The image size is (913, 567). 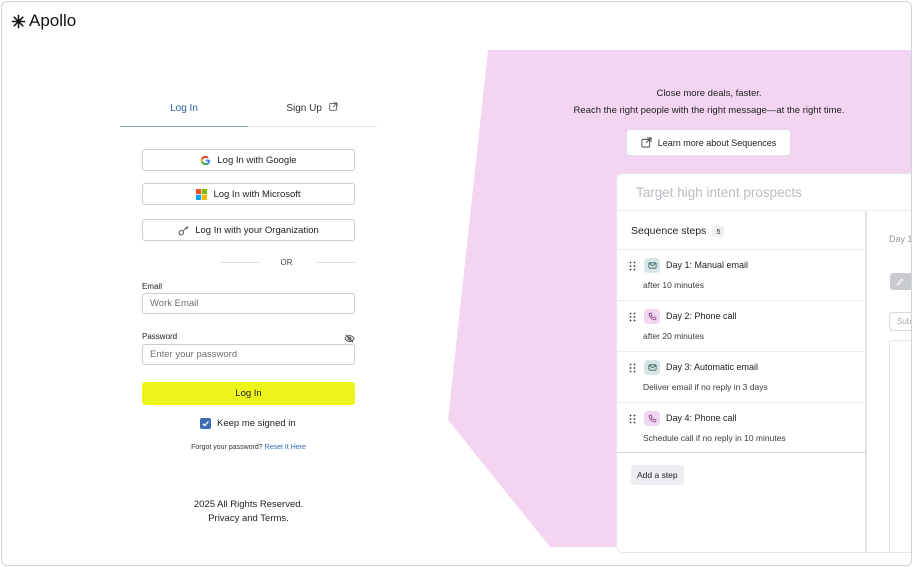 I want to click on tab-signup: Sign Up, so click(x=312, y=111).